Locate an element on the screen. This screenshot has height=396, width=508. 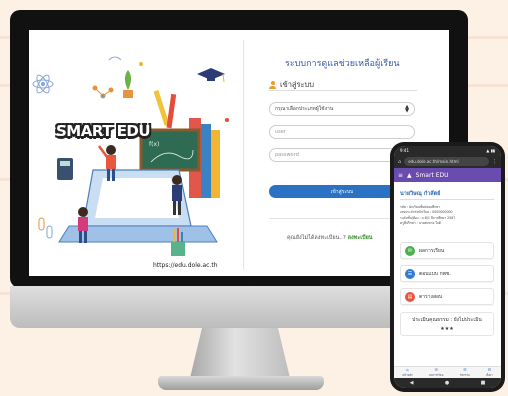
evaluation-label: ประเมินคุณธรรม : ยังไม่ประเมิน is located at coordinates (447, 320).